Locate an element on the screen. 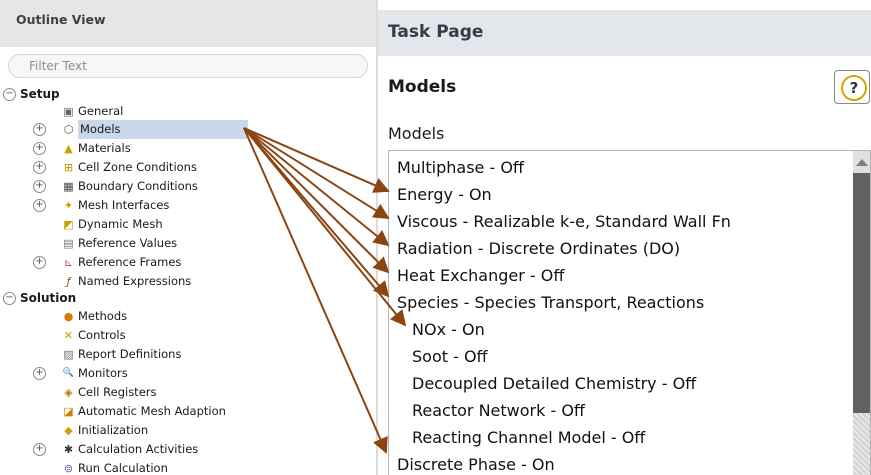  tree-item-label: Models is located at coordinates (163, 129).